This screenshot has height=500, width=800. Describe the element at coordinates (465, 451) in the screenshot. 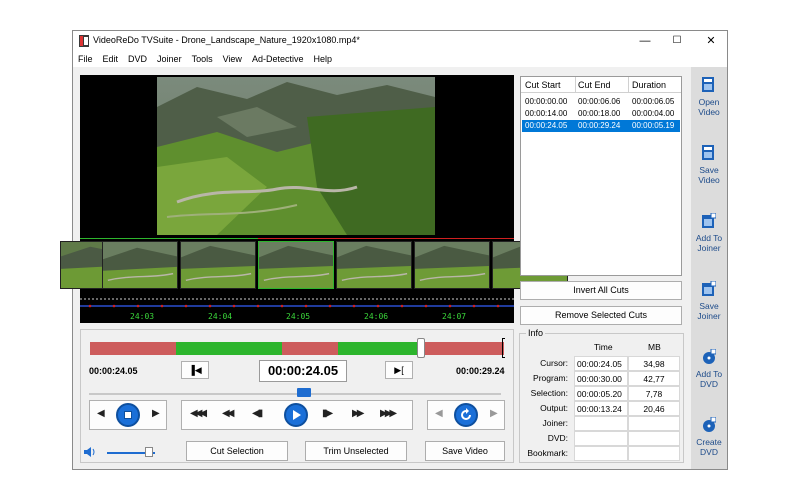

I see `save-video-button: Save Video` at that location.